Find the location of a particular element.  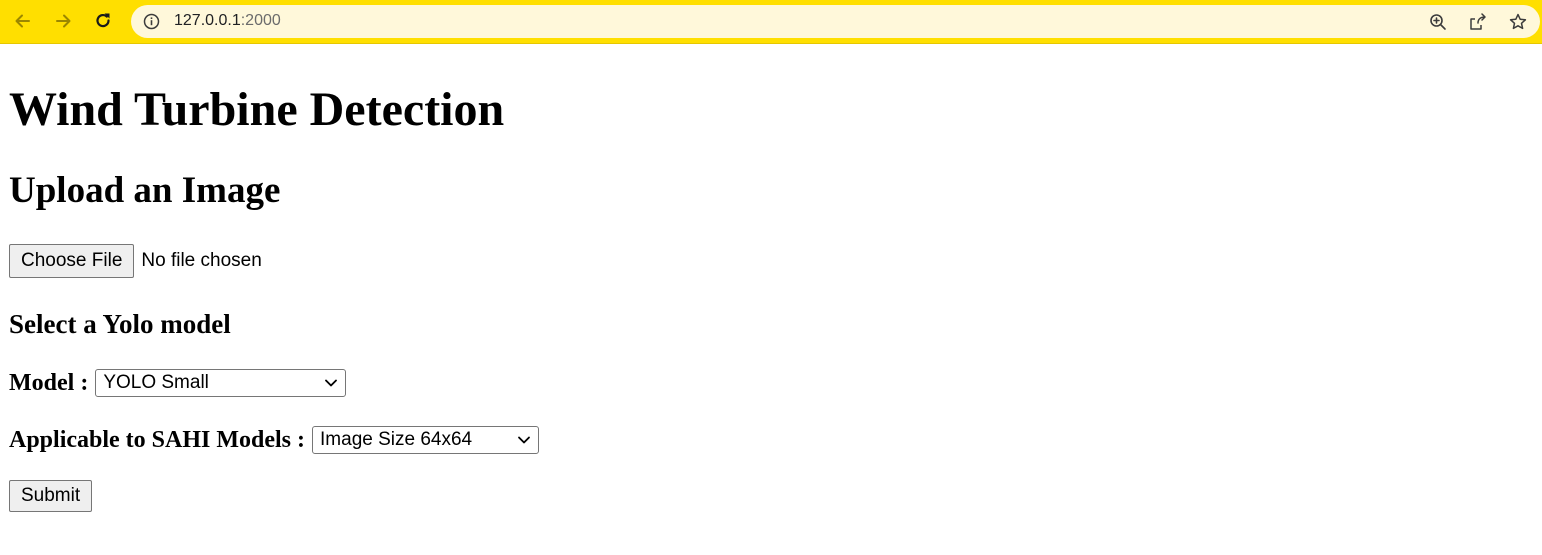

share-icon is located at coordinates (1478, 21).